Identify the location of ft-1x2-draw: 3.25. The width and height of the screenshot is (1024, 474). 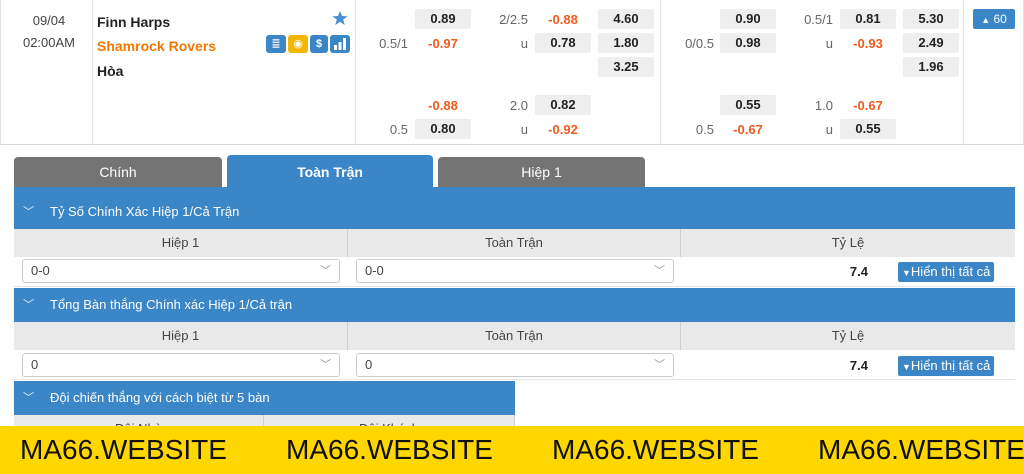
(626, 67).